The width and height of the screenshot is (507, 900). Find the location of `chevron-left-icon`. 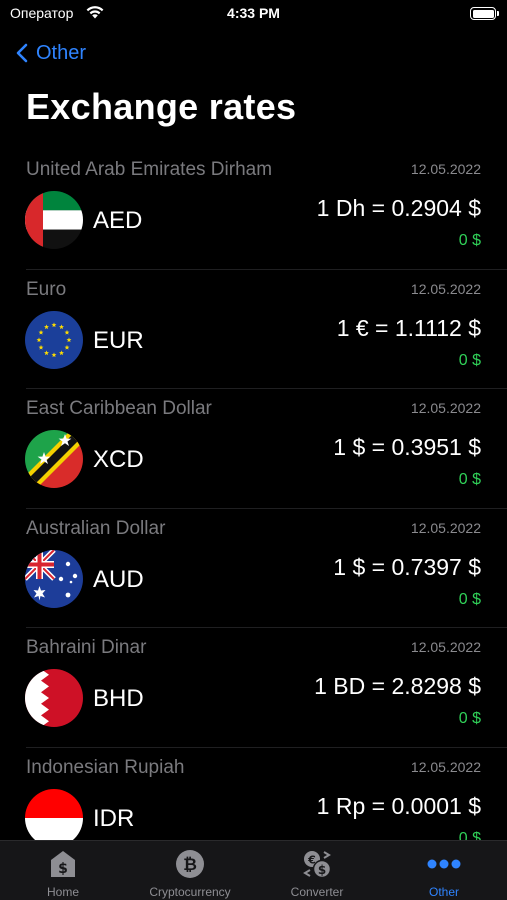

chevron-left-icon is located at coordinates (22, 53).